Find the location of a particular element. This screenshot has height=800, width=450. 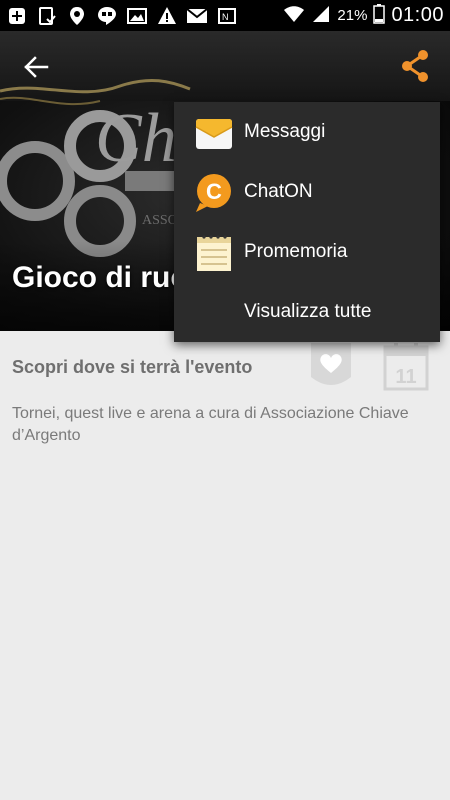

share-option-messaggi: Messaggi is located at coordinates (307, 132).